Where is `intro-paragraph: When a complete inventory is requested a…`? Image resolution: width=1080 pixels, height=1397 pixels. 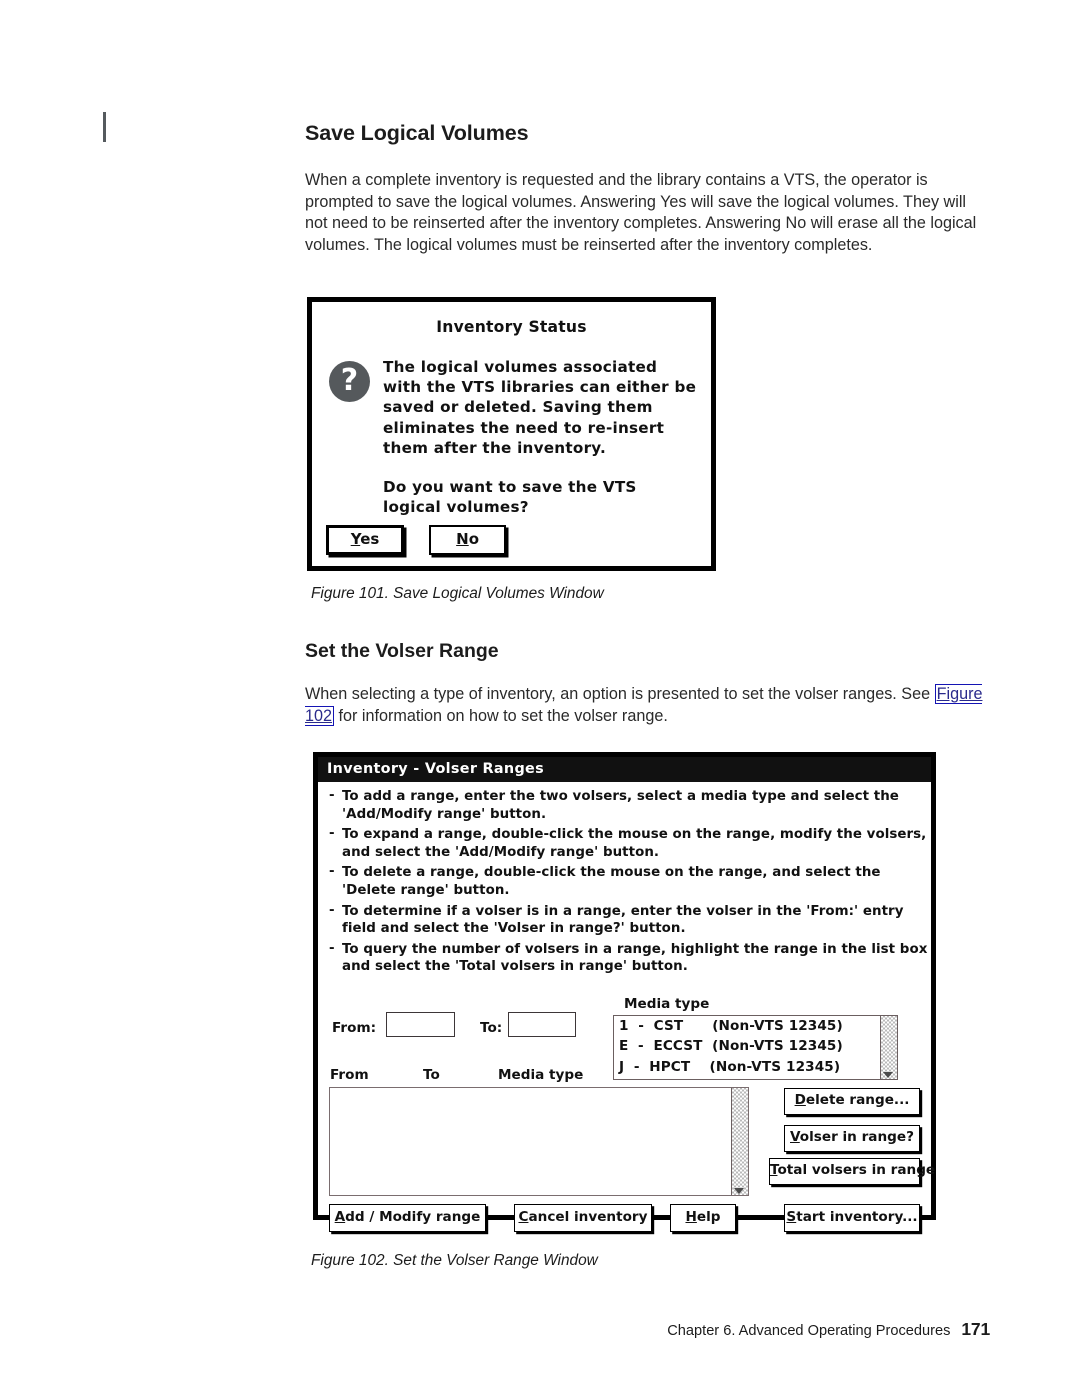
intro-paragraph: When a complete inventory is requested a… is located at coordinates (641, 212).